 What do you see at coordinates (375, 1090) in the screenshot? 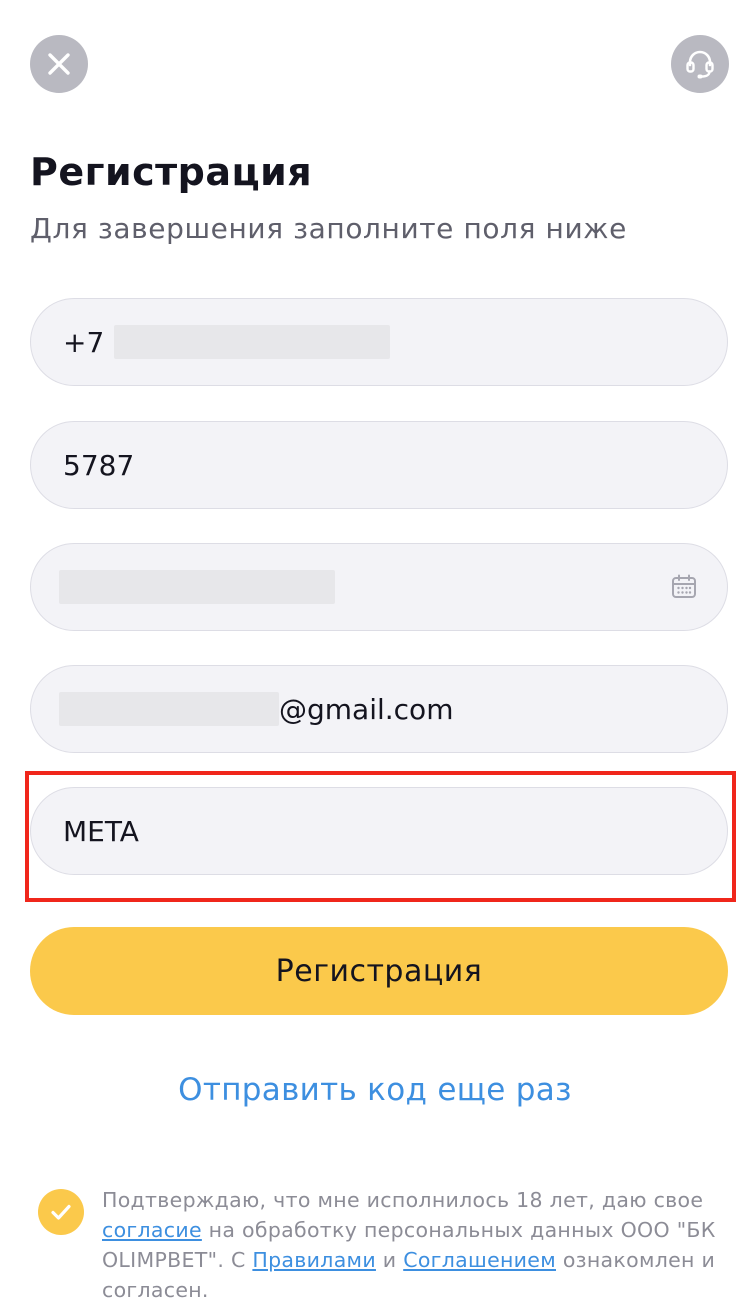
I see `resend-code-link: Отправить код еще раз` at bounding box center [375, 1090].